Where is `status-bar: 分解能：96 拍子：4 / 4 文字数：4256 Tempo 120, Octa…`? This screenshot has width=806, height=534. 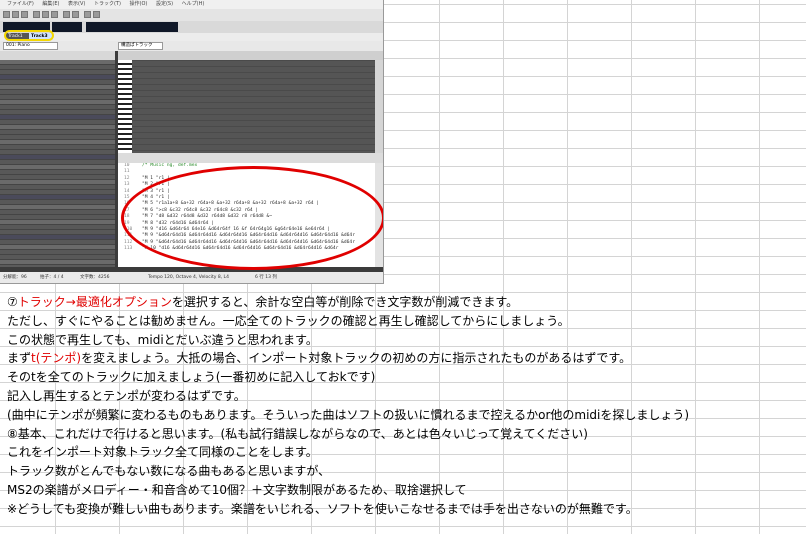
status-bar: 分解能：96 拍子：4 / 4 文字数：4256 Tempo 120, Octa… is located at coordinates (191, 277).